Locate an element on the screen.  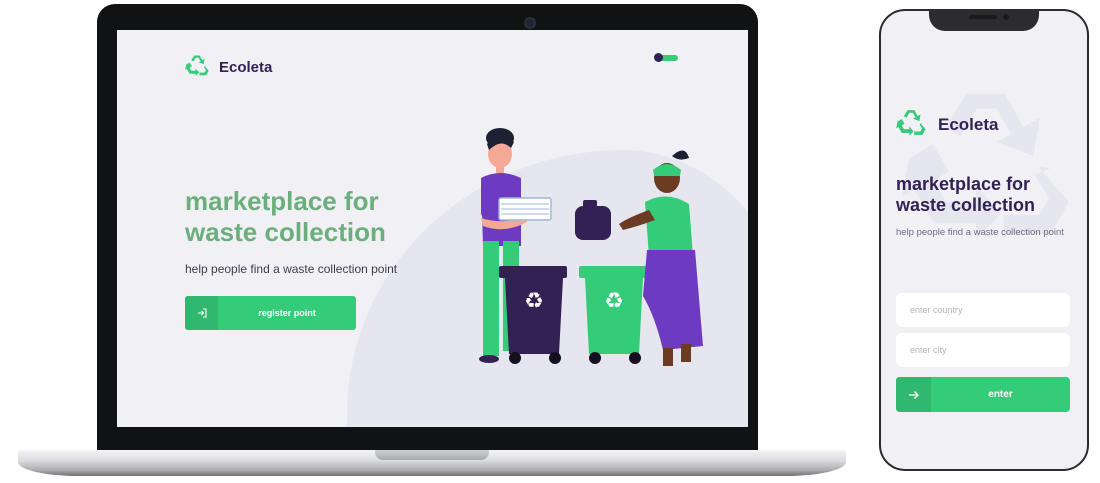
register-point-label: register point is located at coordinates (287, 313).